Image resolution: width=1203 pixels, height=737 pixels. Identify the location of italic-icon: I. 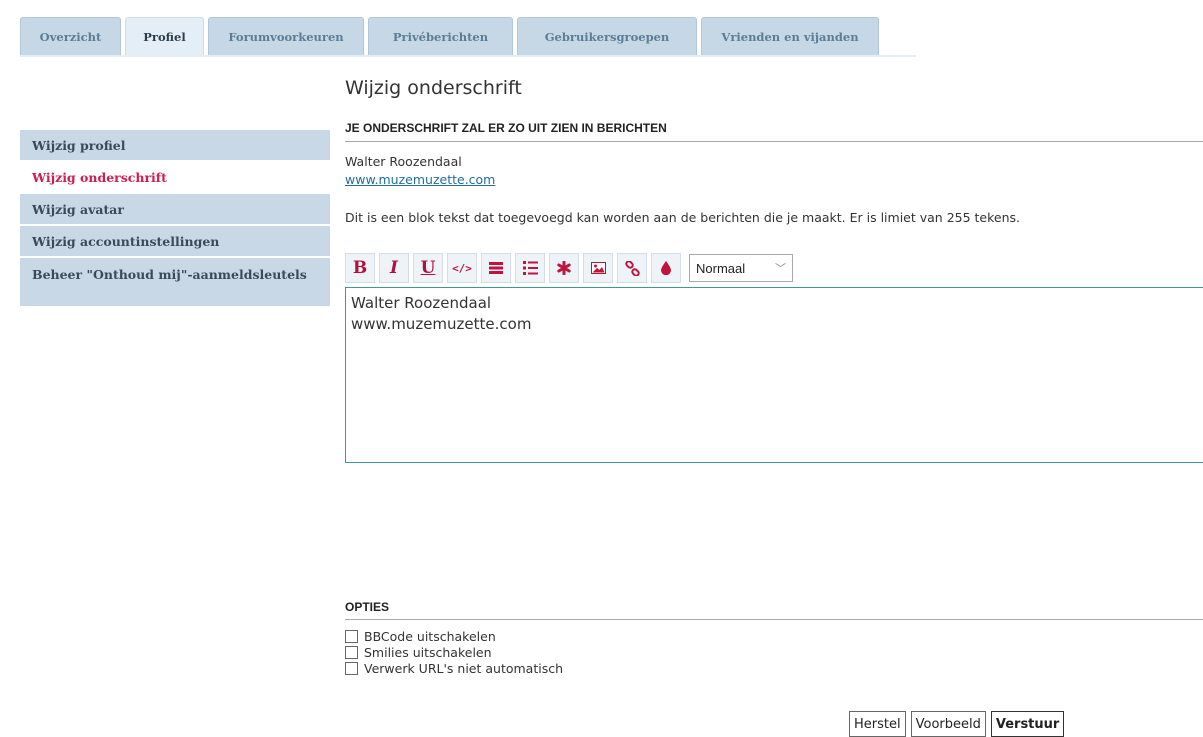
(394, 268).